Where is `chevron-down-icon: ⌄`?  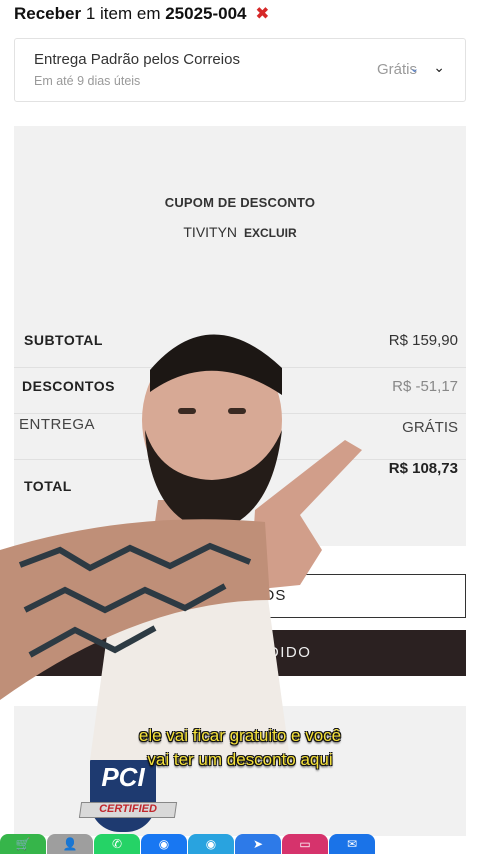
chevron-down-icon: ⌄ is located at coordinates (439, 67).